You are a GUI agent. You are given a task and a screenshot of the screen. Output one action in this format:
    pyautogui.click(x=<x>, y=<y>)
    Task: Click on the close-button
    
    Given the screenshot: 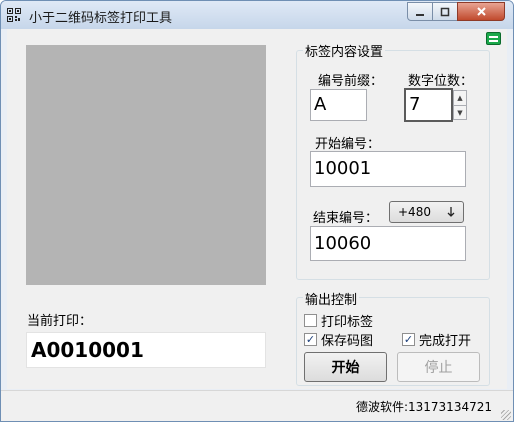 What is the action you would take?
    pyautogui.click(x=481, y=11)
    